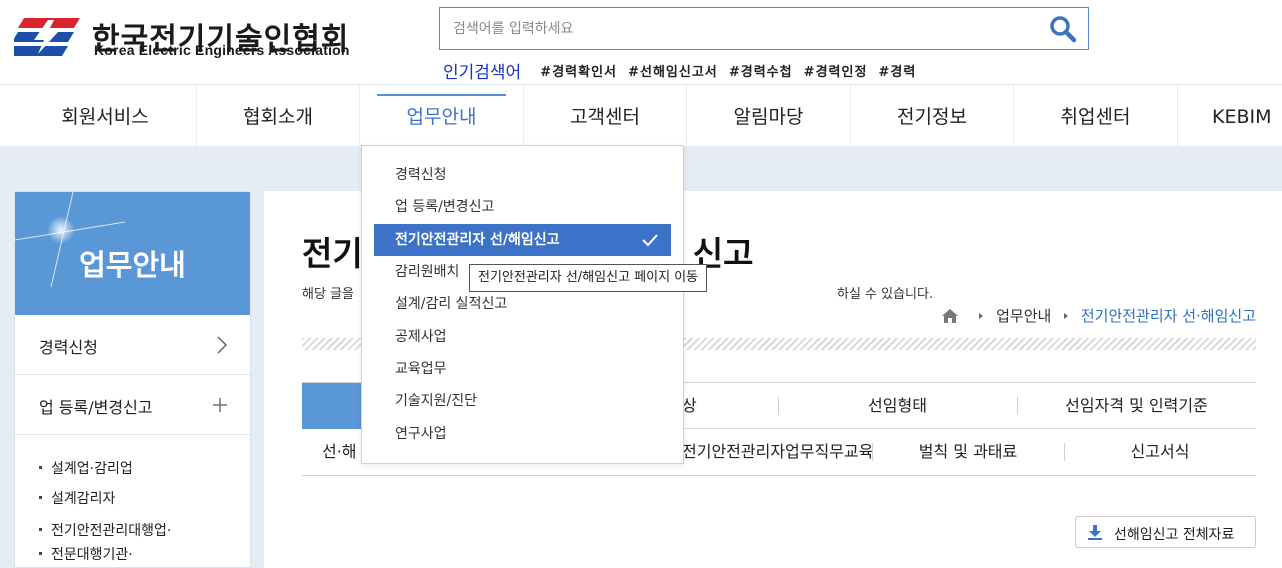 The image size is (1282, 568). I want to click on lnb-header: 업무안내, so click(132, 253).